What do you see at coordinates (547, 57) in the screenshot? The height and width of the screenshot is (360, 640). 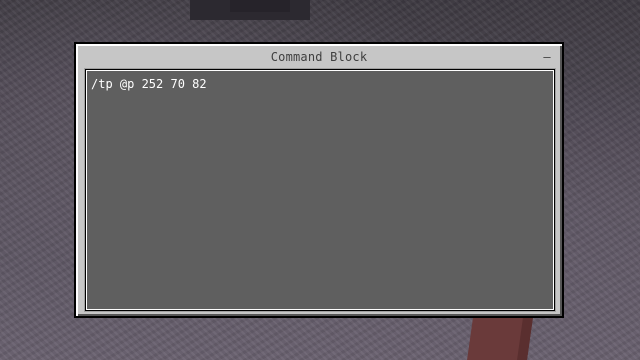 I see `minimize-button: –` at bounding box center [547, 57].